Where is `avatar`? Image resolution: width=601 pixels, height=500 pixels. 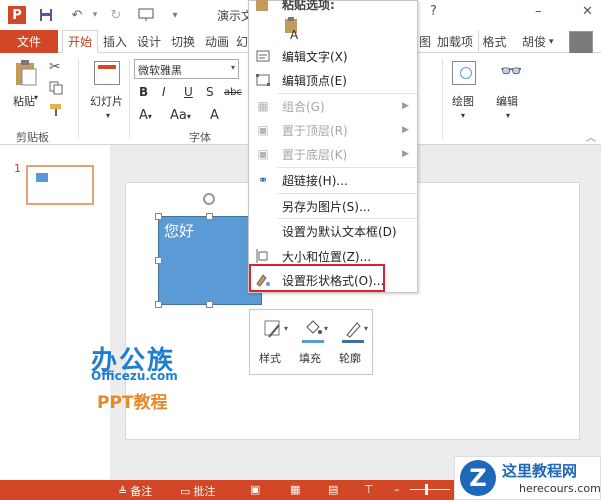
avatar is located at coordinates (581, 43).